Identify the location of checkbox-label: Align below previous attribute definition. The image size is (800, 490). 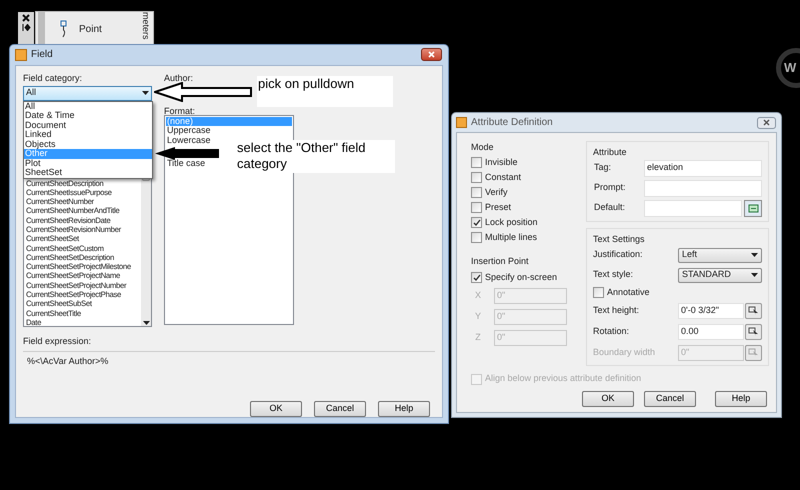
(563, 379).